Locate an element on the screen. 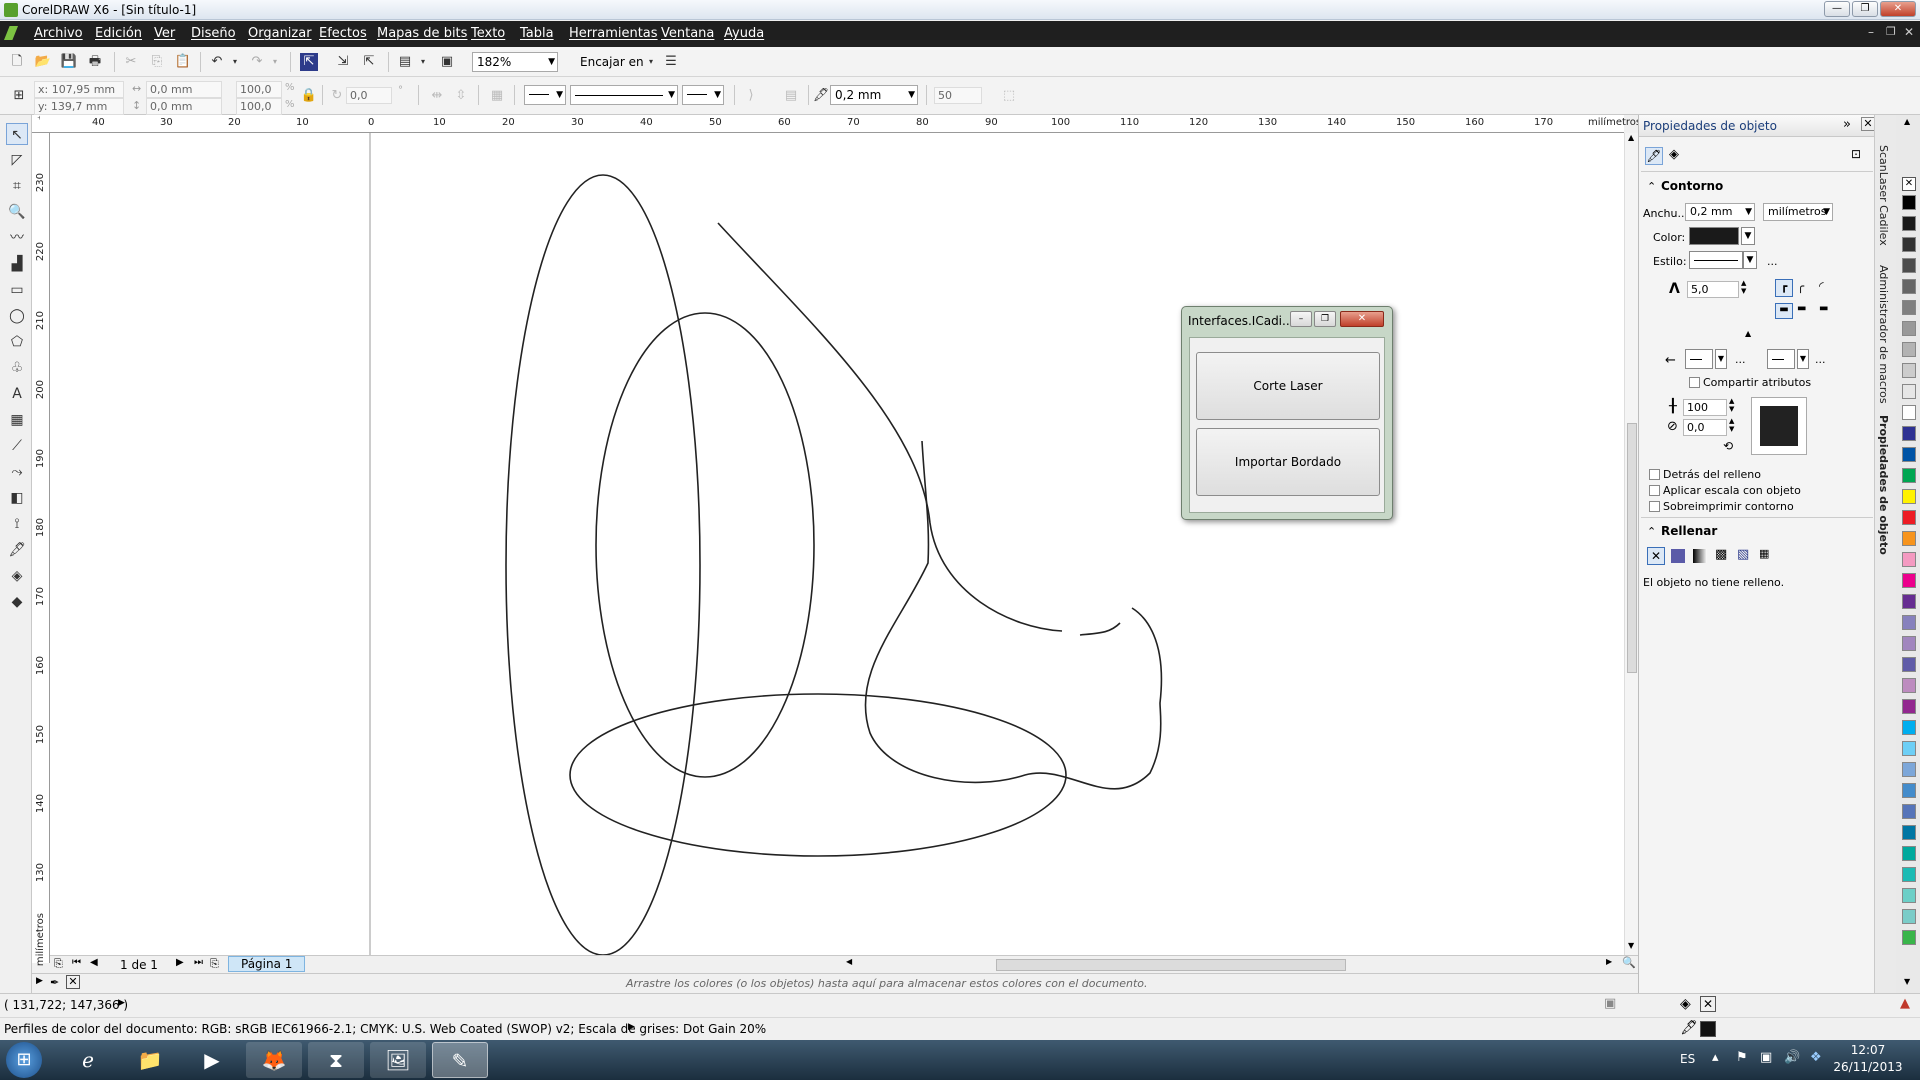 Image resolution: width=1920 pixels, height=1080 pixels. start-arrowhead-select: ▼ is located at coordinates (545, 95).